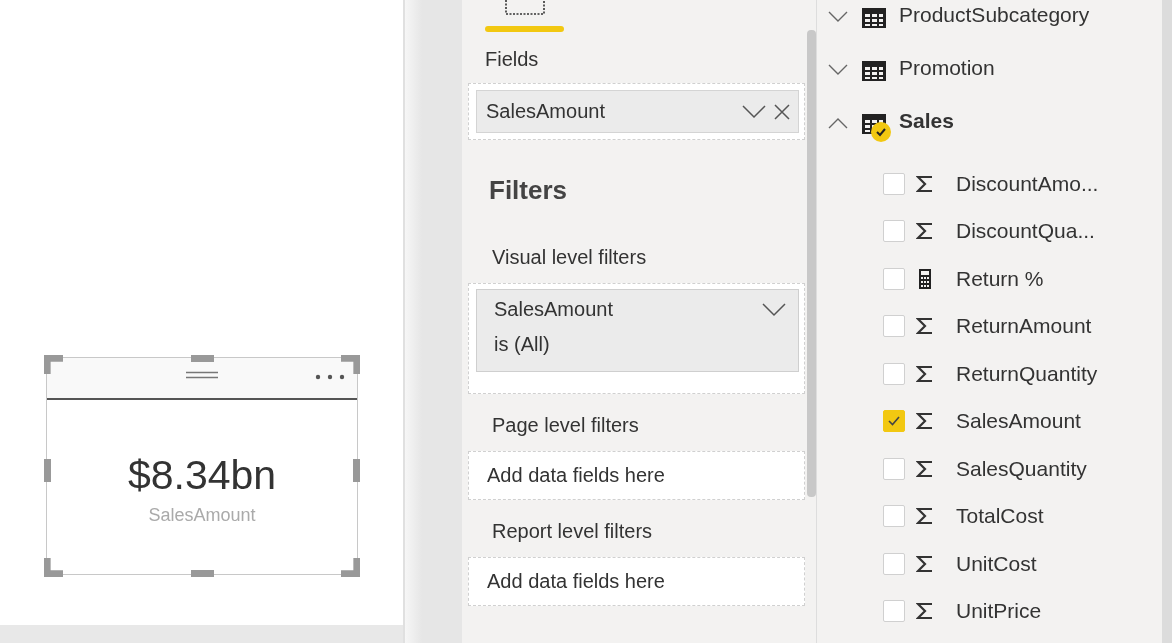 Image resolution: width=1172 pixels, height=643 pixels. What do you see at coordinates (570, 257) in the screenshot?
I see `filter-section-label: Visual level filters` at bounding box center [570, 257].